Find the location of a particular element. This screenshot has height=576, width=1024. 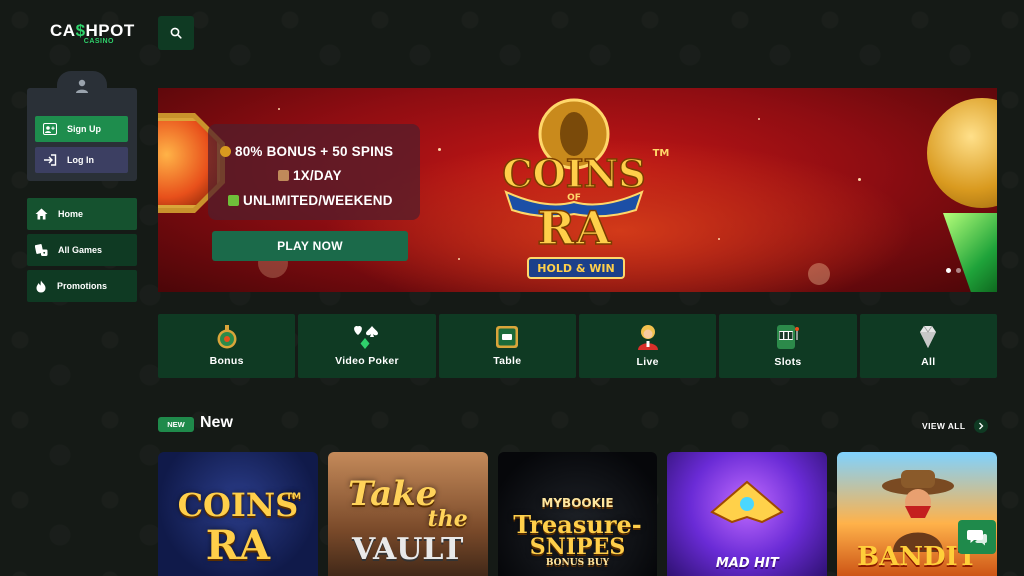

live-dealer-icon is located at coordinates (647, 337).